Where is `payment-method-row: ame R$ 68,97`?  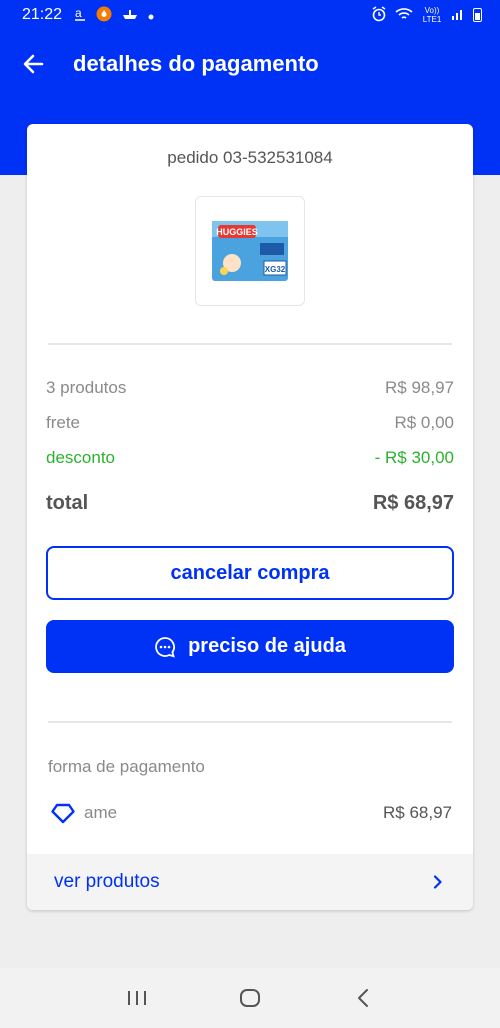
payment-method-row: ame R$ 68,97 is located at coordinates (251, 813).